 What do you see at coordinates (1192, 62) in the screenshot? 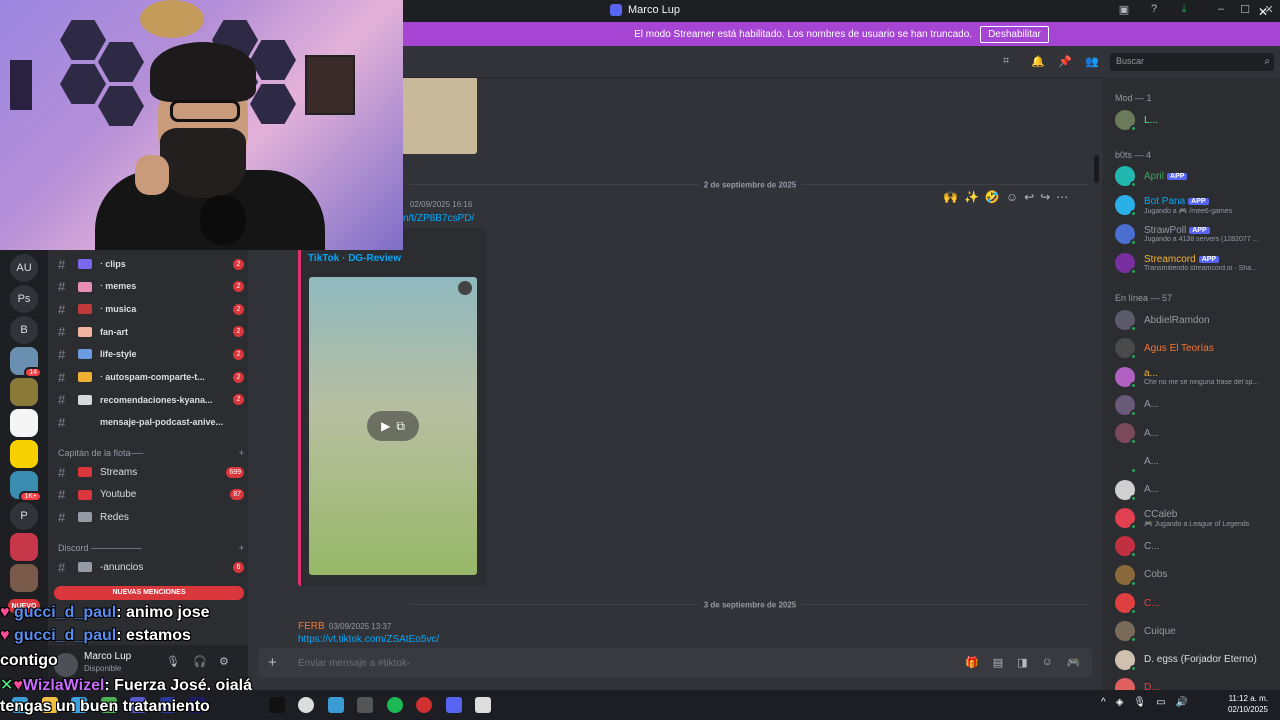
I see `search-input: Buscar` at bounding box center [1192, 62].